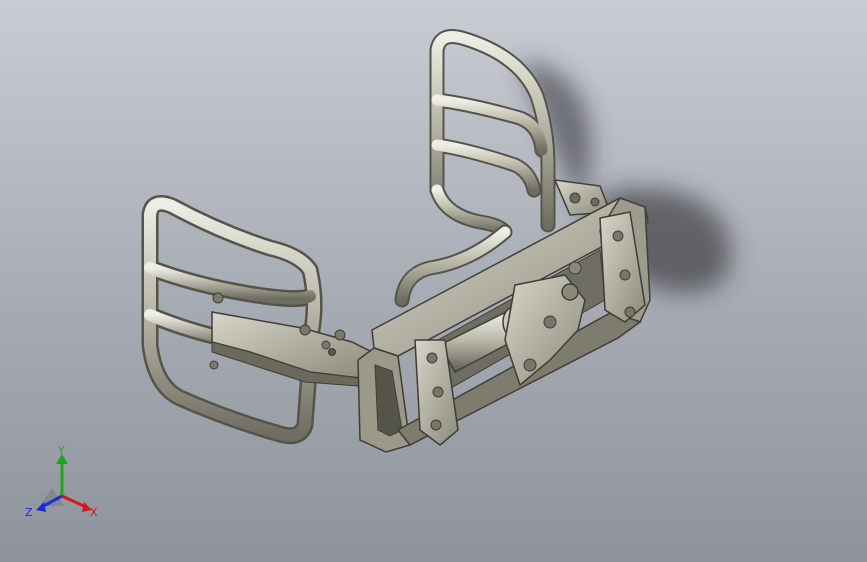 This screenshot has width=867, height=562. Describe the element at coordinates (94, 512) in the screenshot. I see `x-axis-label: X` at that location.